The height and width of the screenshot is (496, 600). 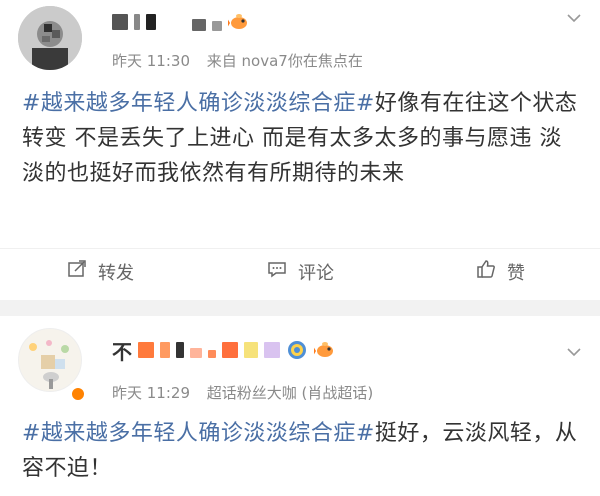 I want to click on action-bar: 转发 评论 赞, so click(x=300, y=271).